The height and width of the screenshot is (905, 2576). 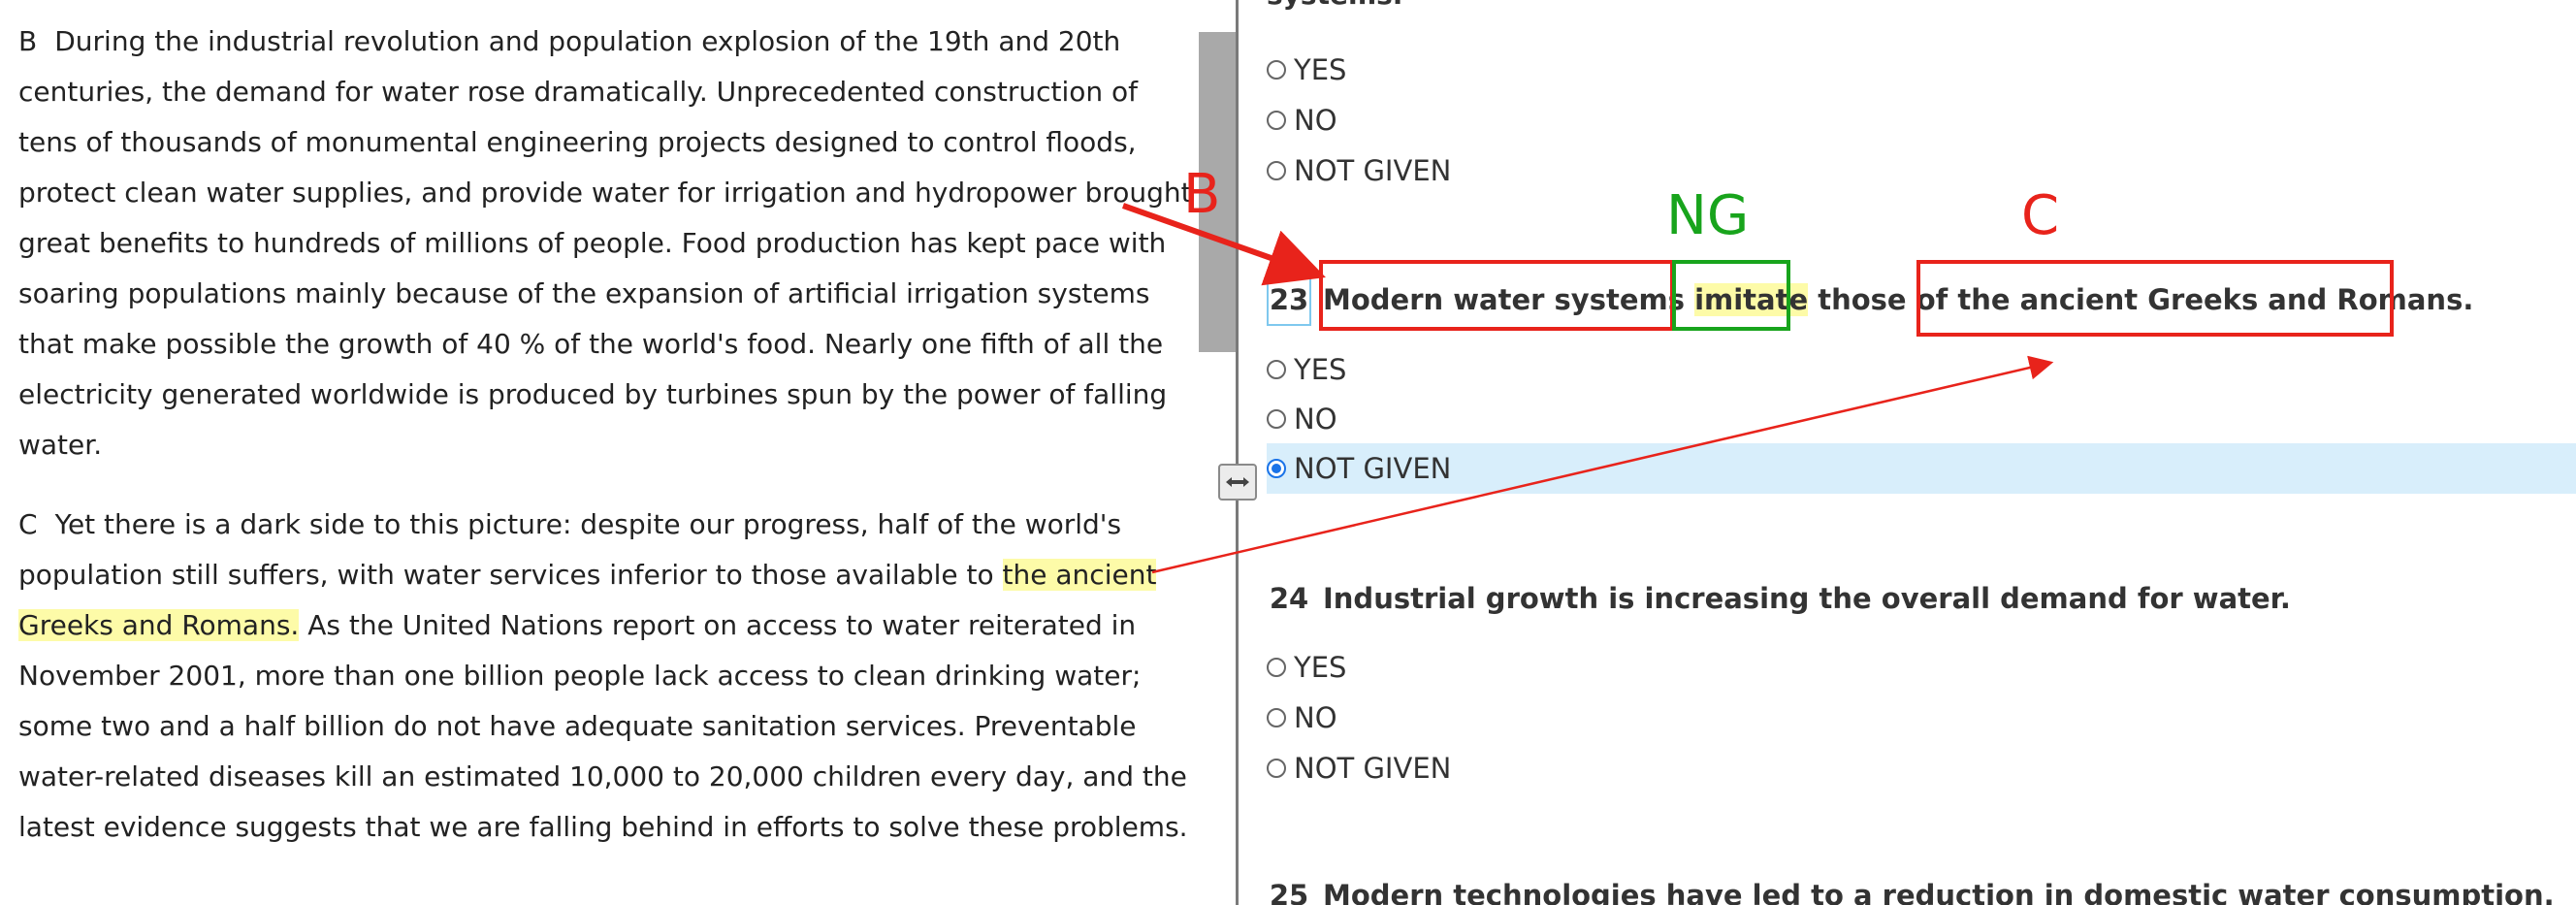 What do you see at coordinates (1334, 6) in the screenshot?
I see `previous-question-text: systems.` at bounding box center [1334, 6].